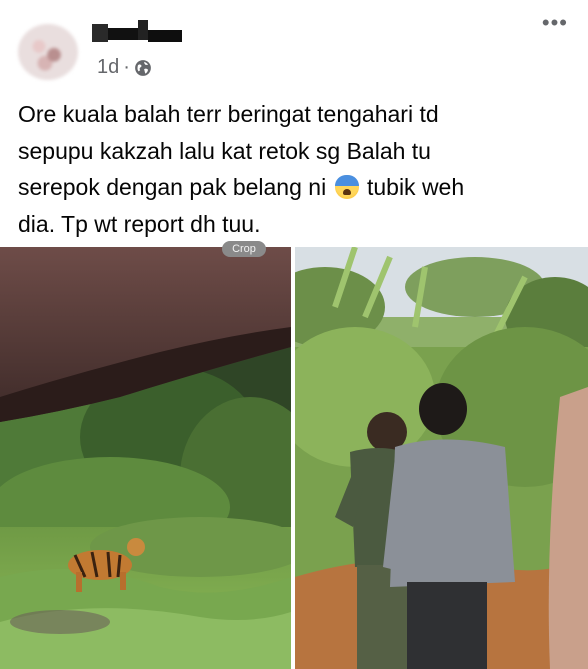 Image resolution: width=588 pixels, height=669 pixels. I want to click on post-line-3: serepok dengan pak belang ni tubik weh, so click(298, 187).